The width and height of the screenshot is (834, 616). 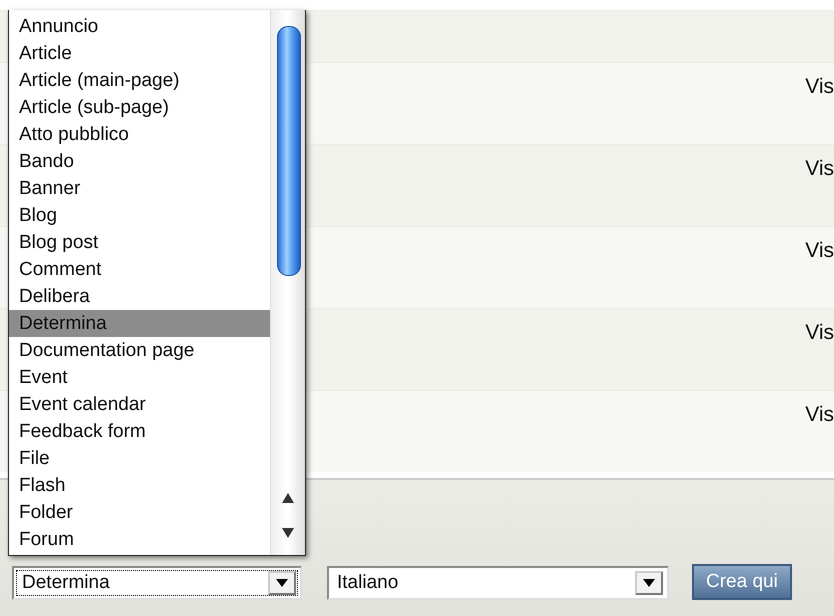 What do you see at coordinates (139, 485) in the screenshot?
I see `dropdown-option: Flash` at bounding box center [139, 485].